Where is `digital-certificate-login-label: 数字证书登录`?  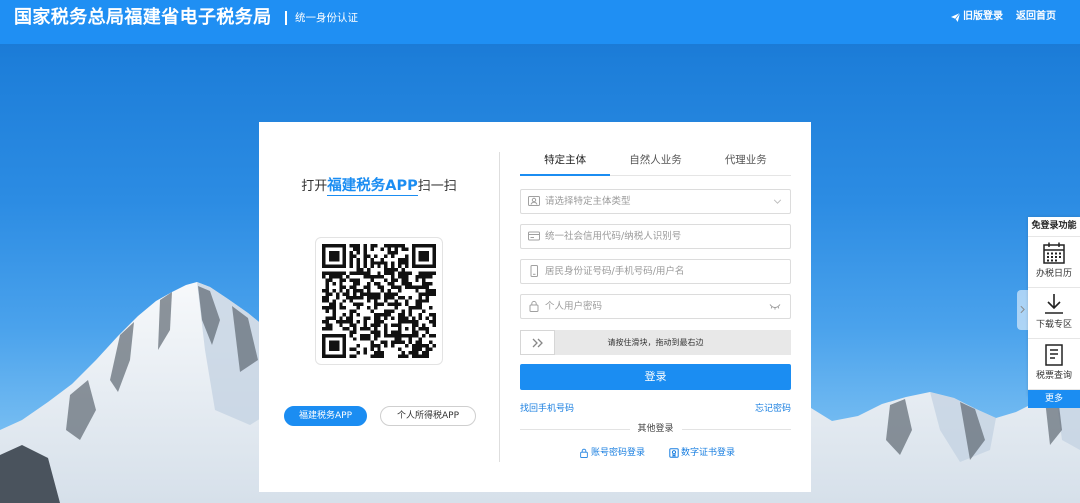
digital-certificate-login-label: 数字证书登录 is located at coordinates (708, 453).